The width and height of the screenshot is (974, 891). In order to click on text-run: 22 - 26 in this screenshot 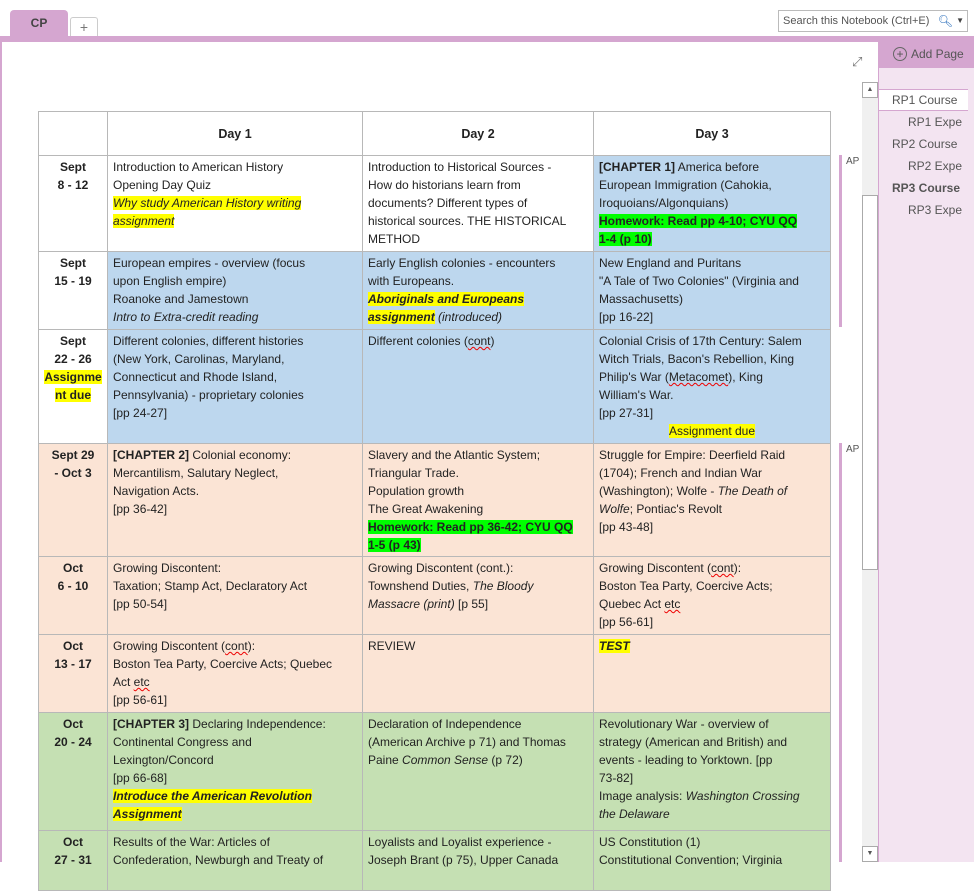, I will do `click(73, 359)`.